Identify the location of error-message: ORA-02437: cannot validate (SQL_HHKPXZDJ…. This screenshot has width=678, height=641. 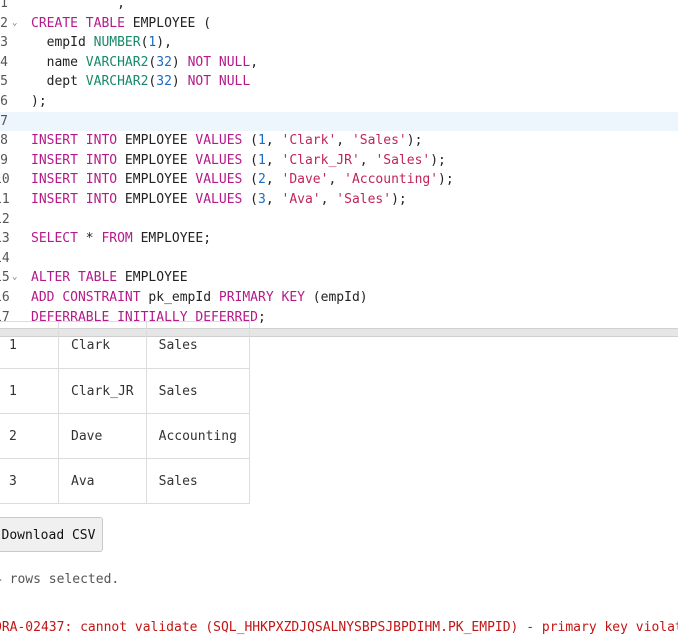
(339, 627).